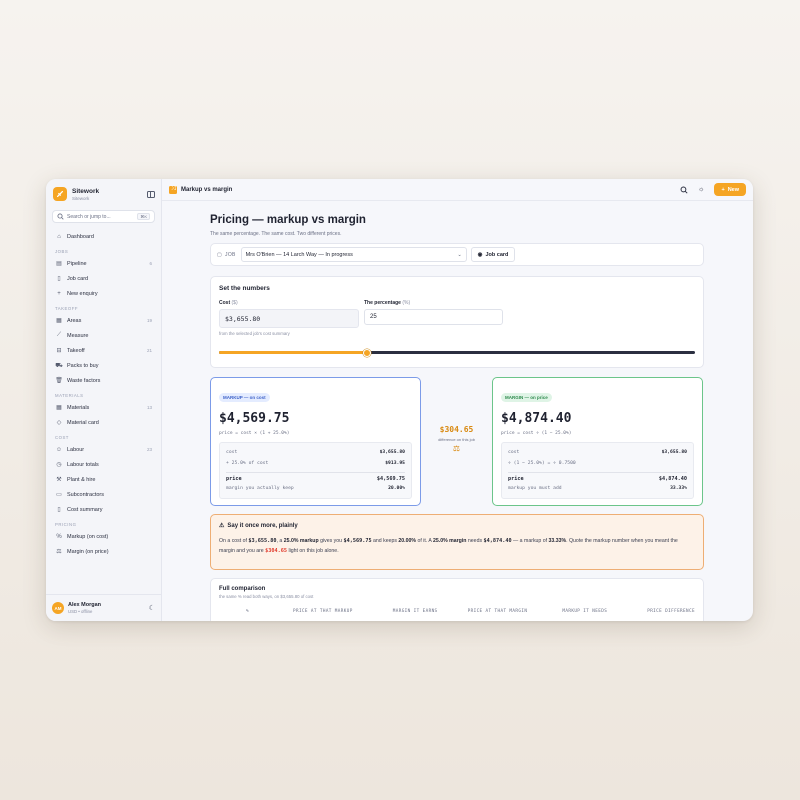  Describe the element at coordinates (103, 278) in the screenshot. I see `sidebar-item-job-card: ▯ Job card` at that location.